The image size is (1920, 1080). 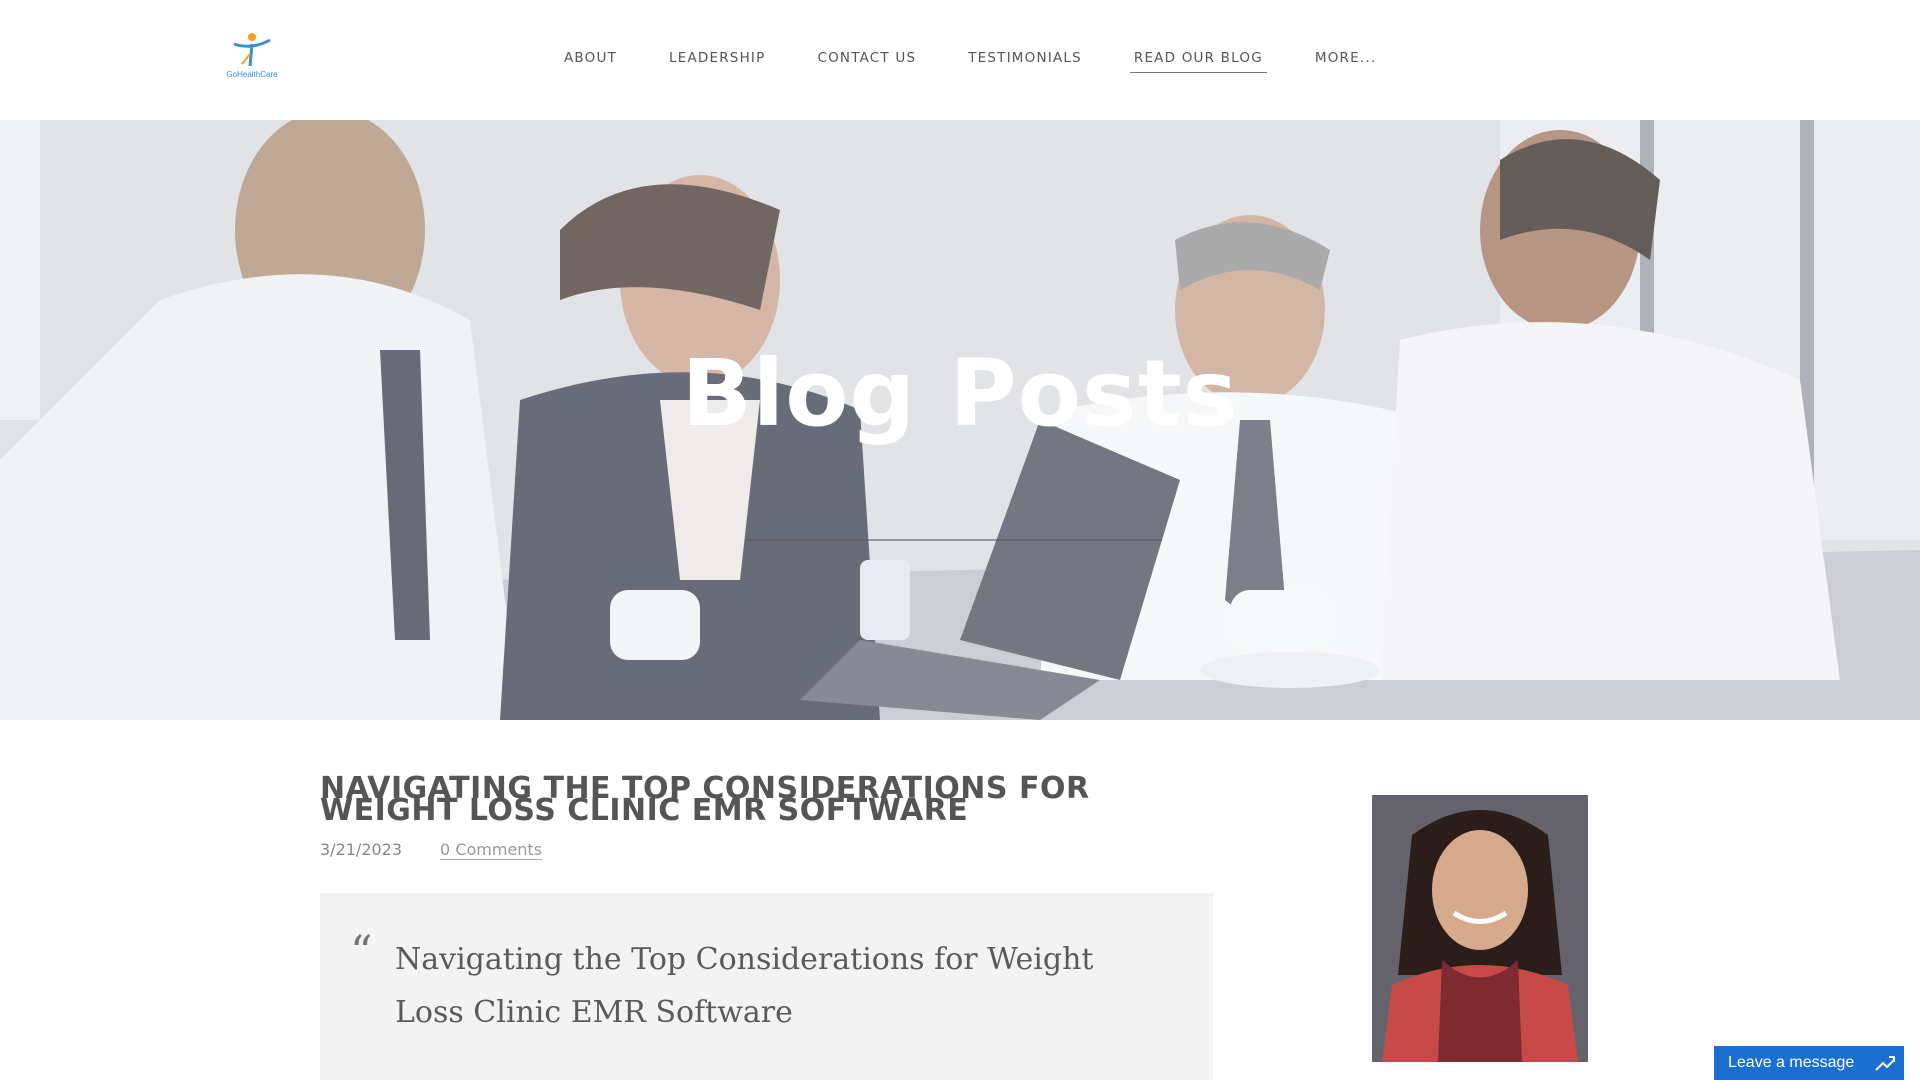 I want to click on post-meta: 3/21/2023 0 Comments, so click(x=766, y=850).